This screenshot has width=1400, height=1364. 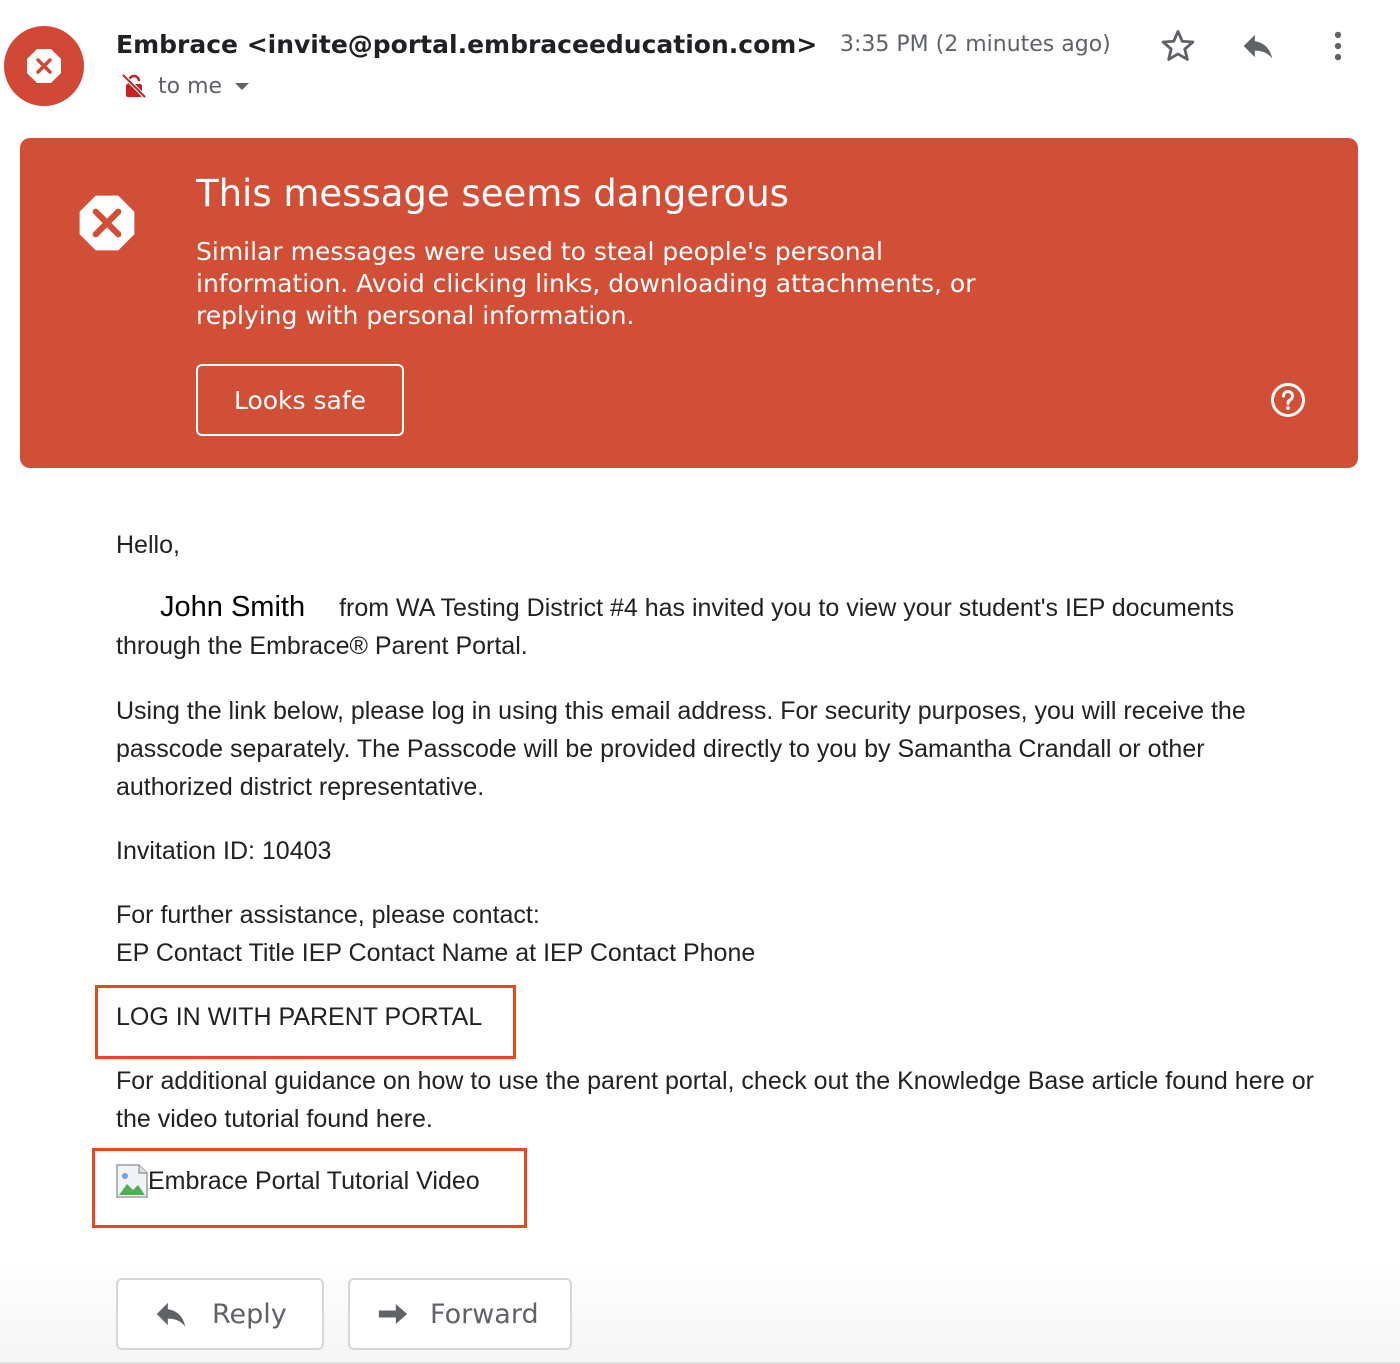 I want to click on tutorial-video-alt-text: Embrace Portal Tutorial Video, so click(x=314, y=1180).